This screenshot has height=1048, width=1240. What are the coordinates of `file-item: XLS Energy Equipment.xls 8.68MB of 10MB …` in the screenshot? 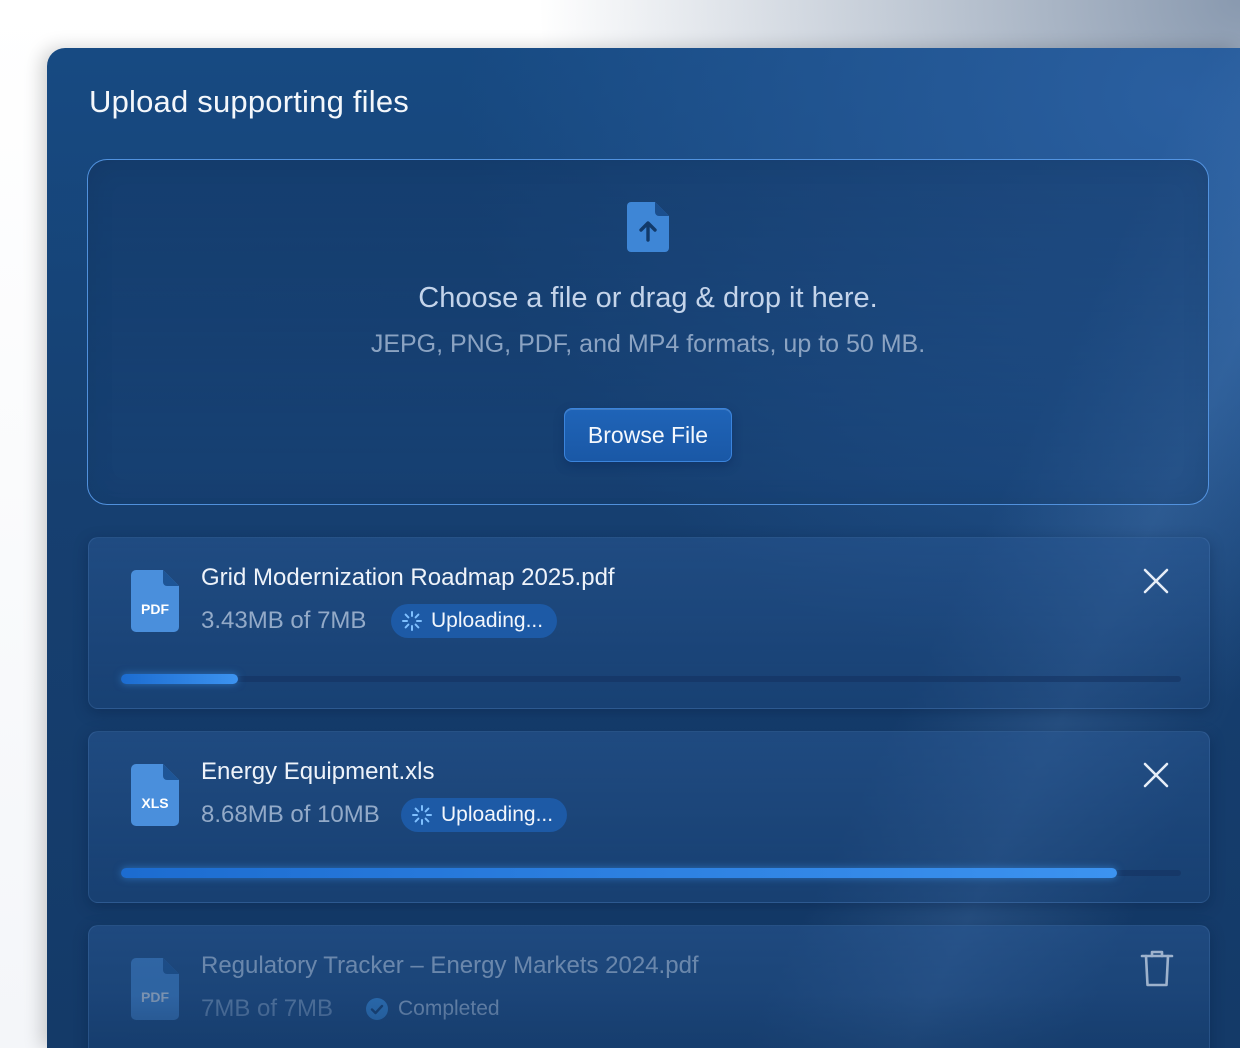 It's located at (649, 817).